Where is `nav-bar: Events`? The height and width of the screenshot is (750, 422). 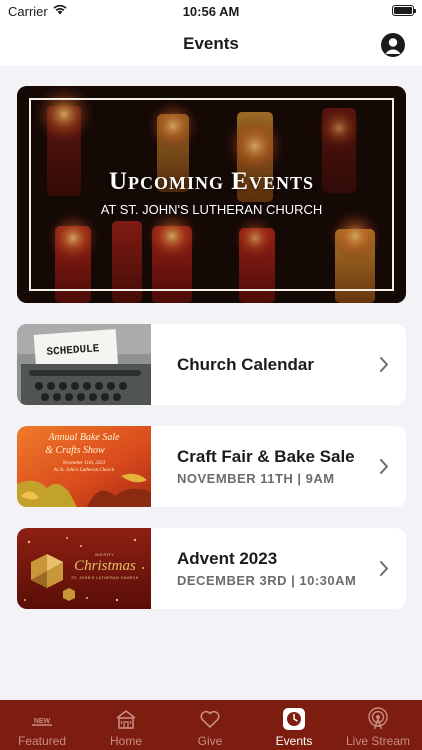 nav-bar: Events is located at coordinates (211, 44).